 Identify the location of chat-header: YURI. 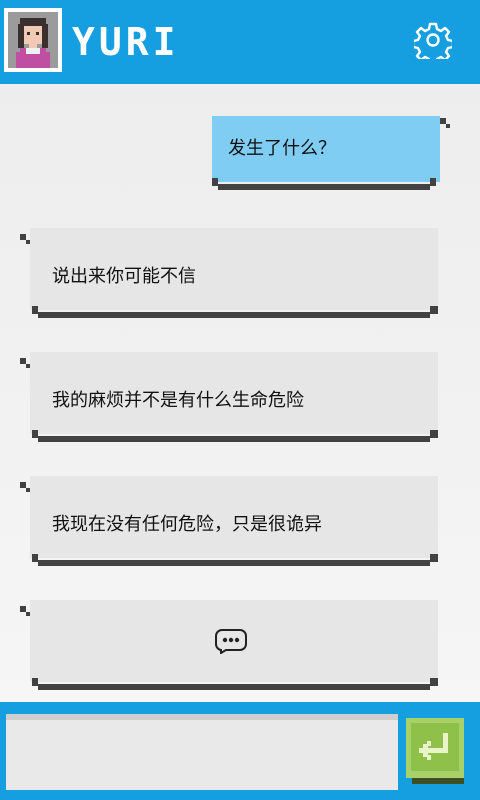
(240, 42).